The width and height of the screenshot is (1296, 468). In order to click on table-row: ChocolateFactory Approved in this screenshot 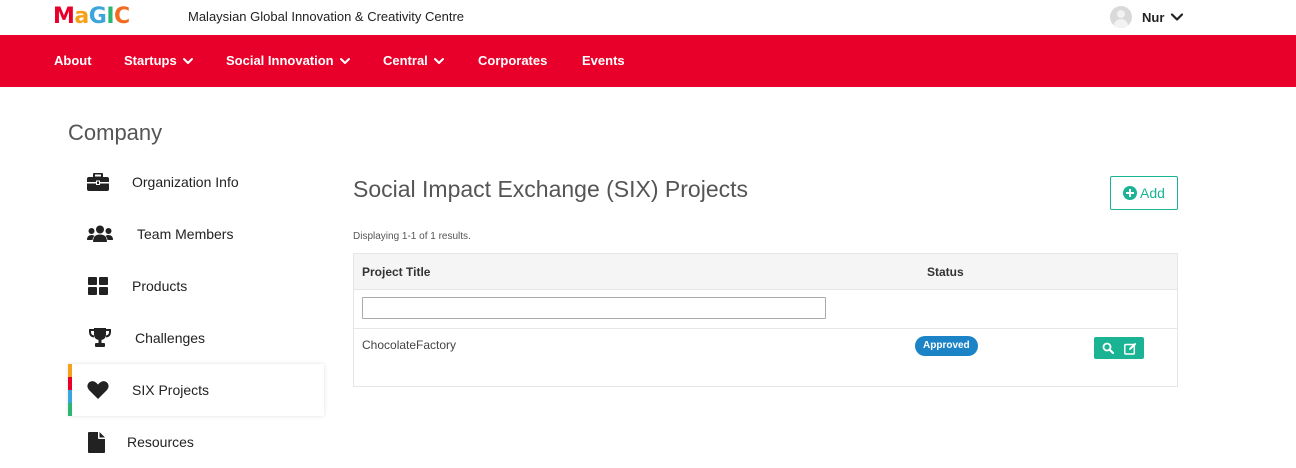, I will do `click(765, 357)`.